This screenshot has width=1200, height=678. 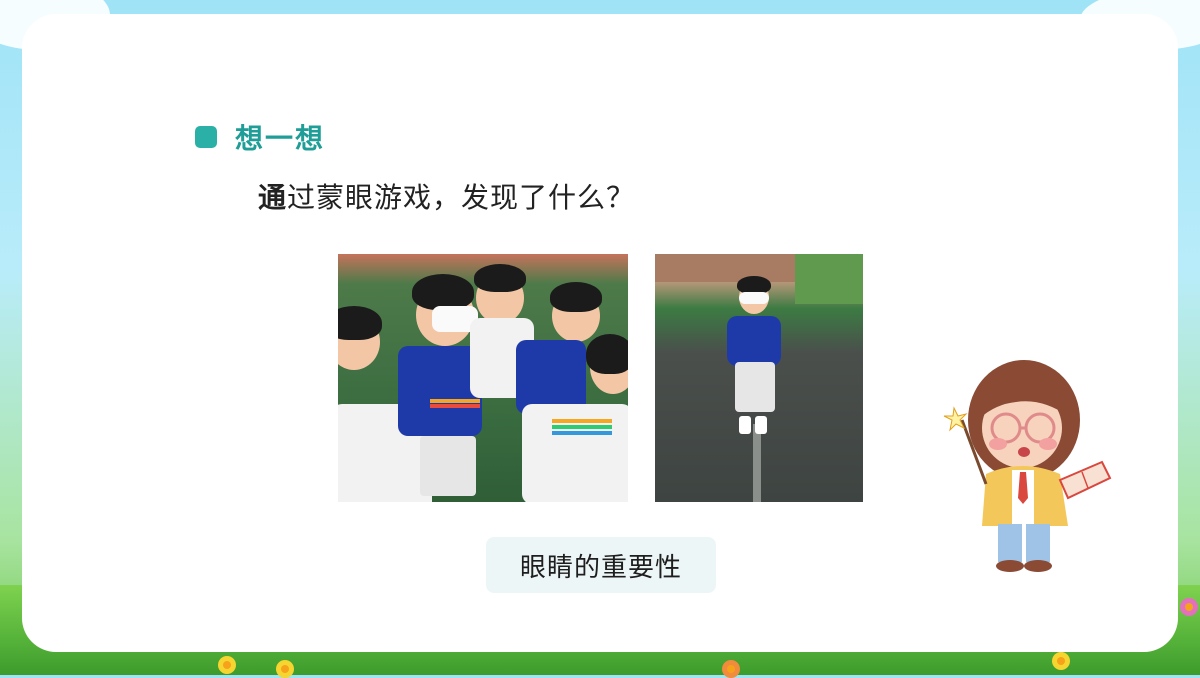 What do you see at coordinates (1027, 466) in the screenshot?
I see `teacher-illustration` at bounding box center [1027, 466].